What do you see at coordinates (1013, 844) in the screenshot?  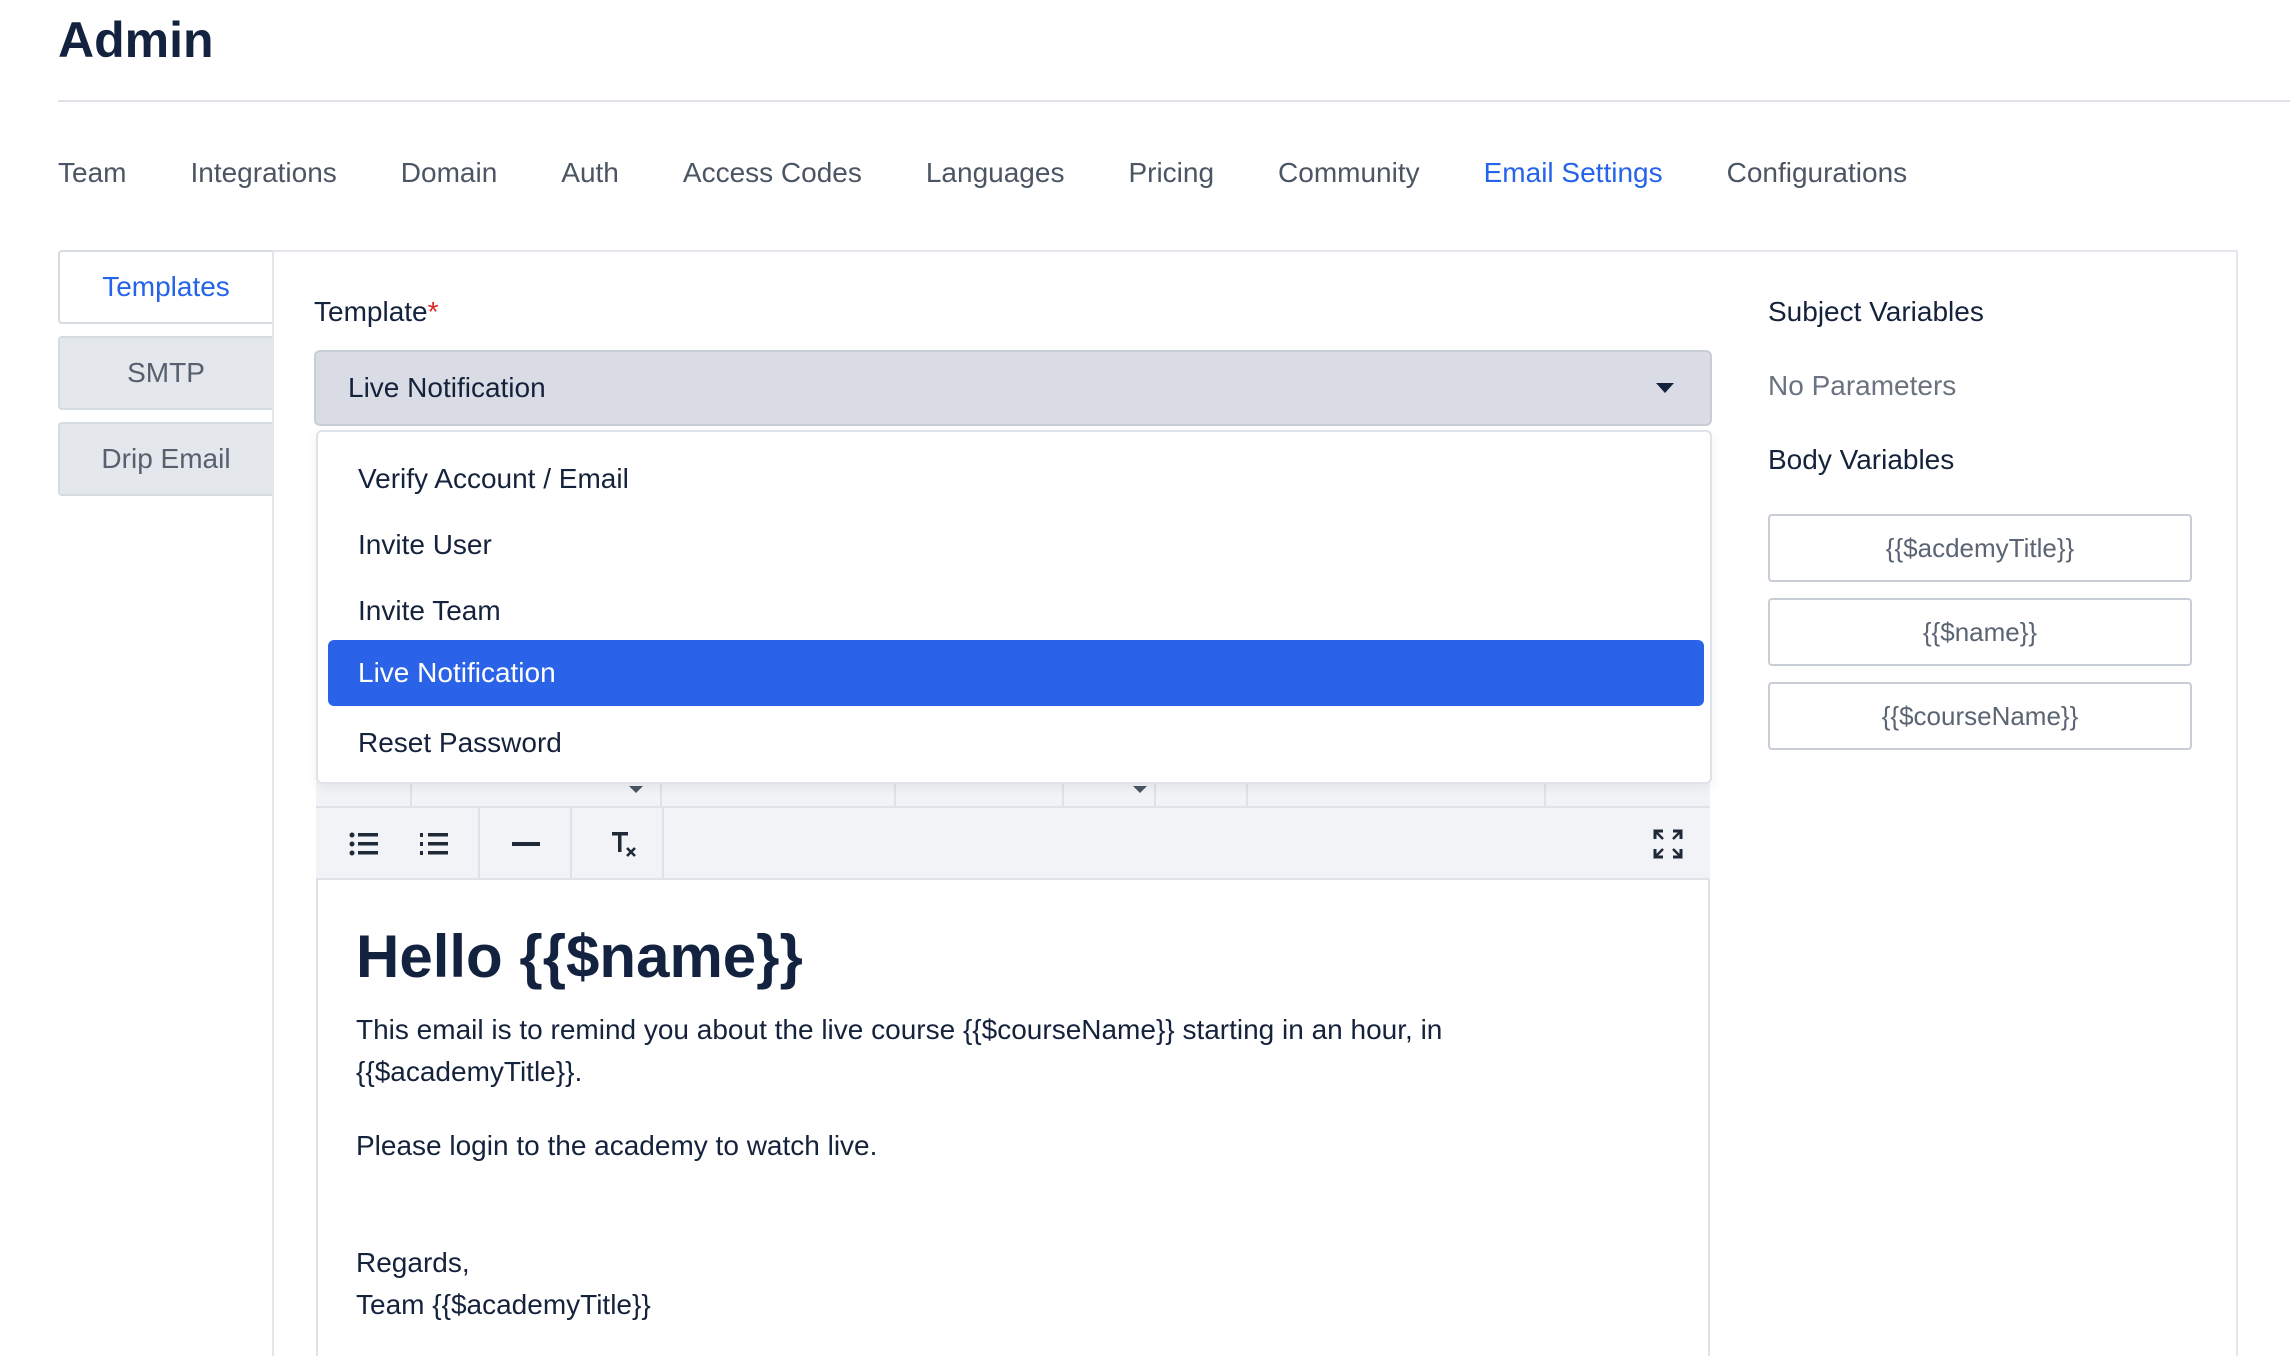 I see `editor-toolbar` at bounding box center [1013, 844].